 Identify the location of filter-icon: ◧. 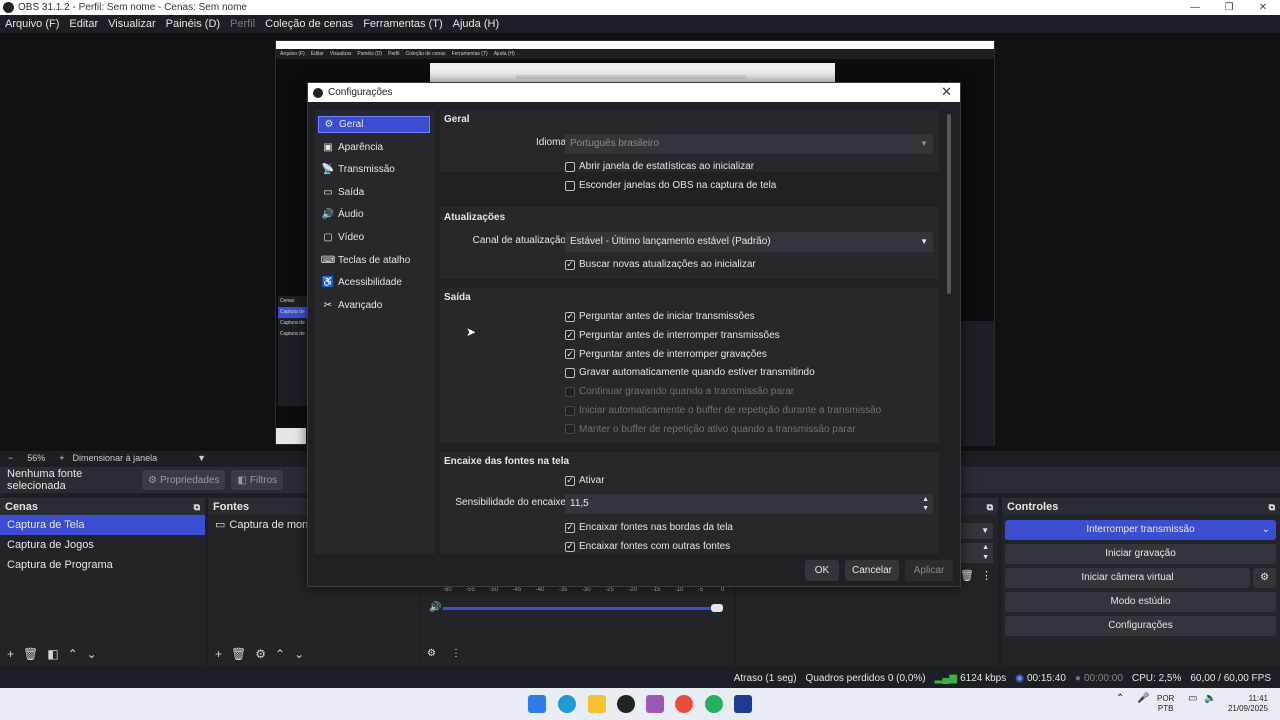
(52, 654).